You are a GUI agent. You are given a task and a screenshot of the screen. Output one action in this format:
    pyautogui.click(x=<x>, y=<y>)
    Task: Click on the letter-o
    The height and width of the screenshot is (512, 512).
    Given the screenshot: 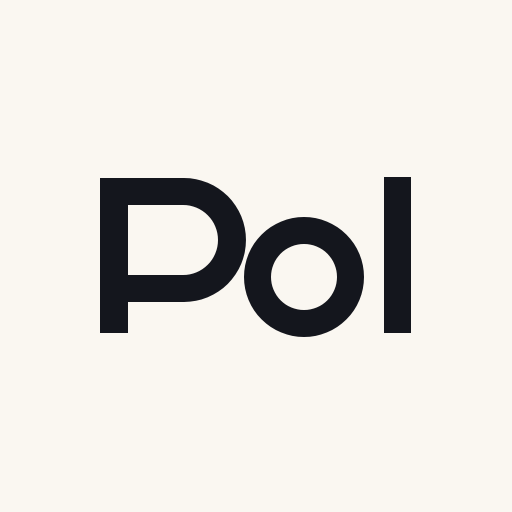 What is the action you would take?
    pyautogui.click(x=304, y=277)
    